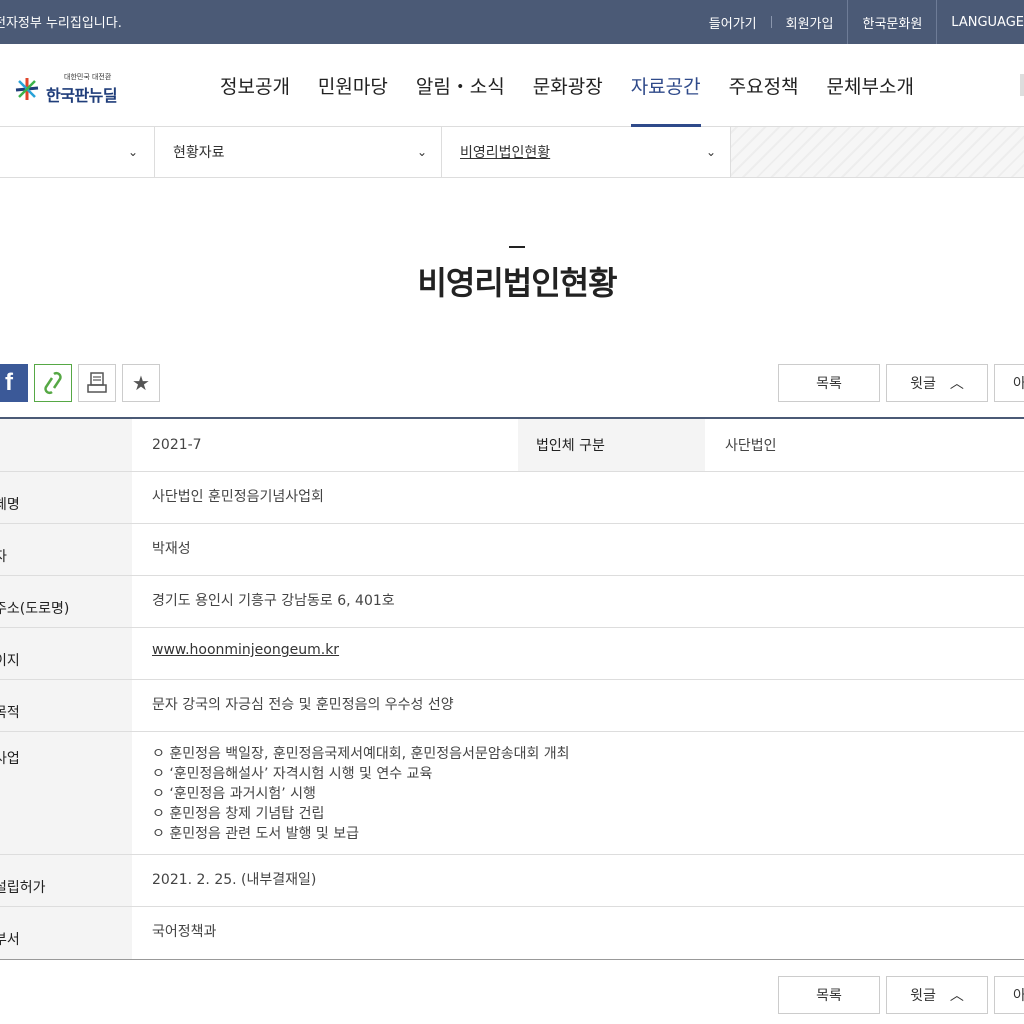 The width and height of the screenshot is (1024, 1024). Describe the element at coordinates (810, 22) in the screenshot. I see `signup-link: 회원가입` at that location.